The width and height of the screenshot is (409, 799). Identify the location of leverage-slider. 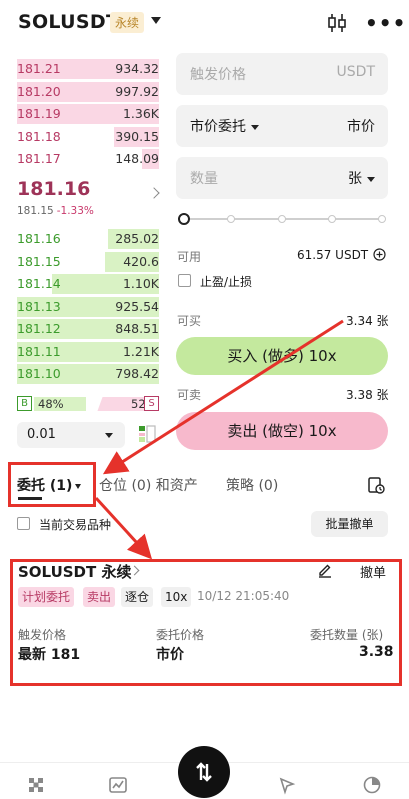
(283, 219).